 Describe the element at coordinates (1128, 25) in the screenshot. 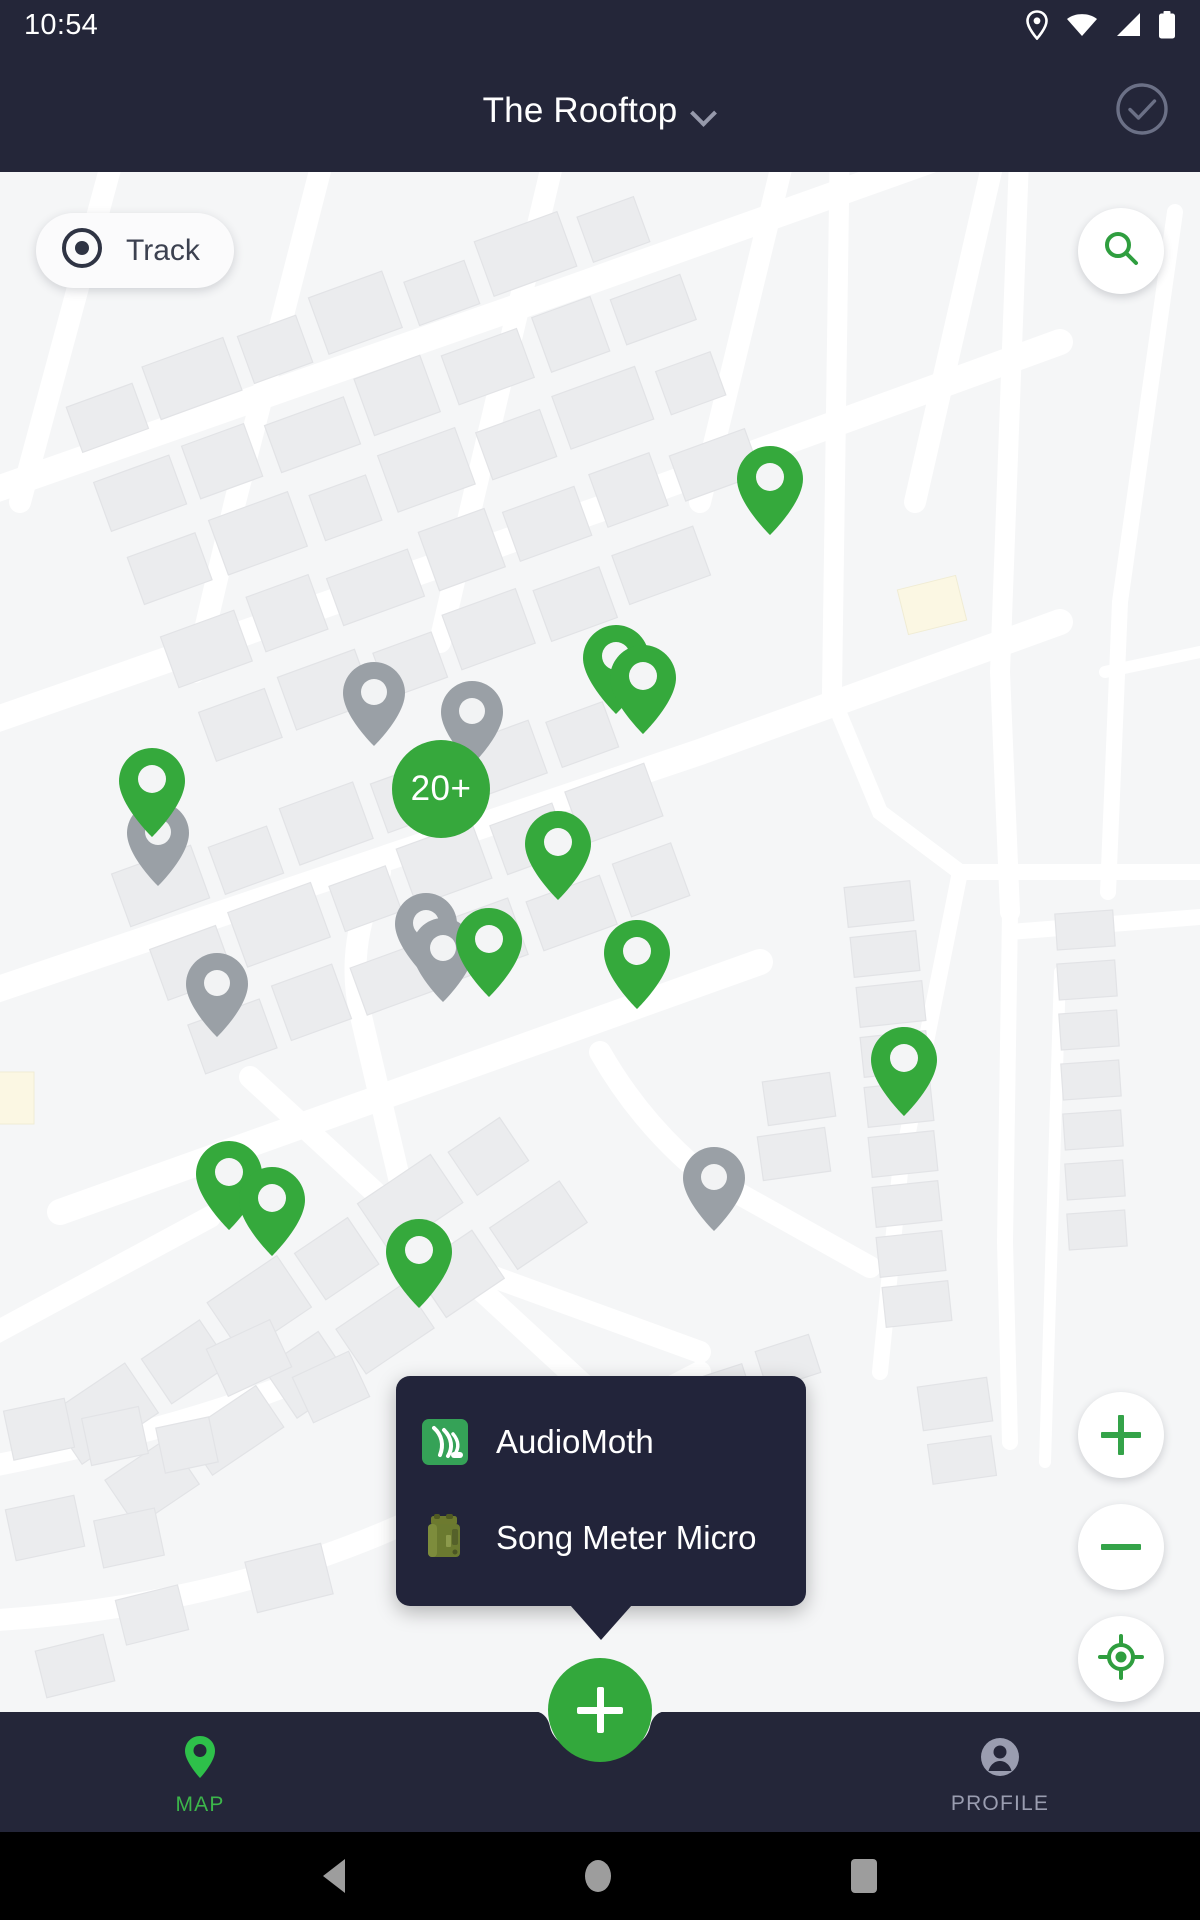

I see `cell-signal-icon` at that location.